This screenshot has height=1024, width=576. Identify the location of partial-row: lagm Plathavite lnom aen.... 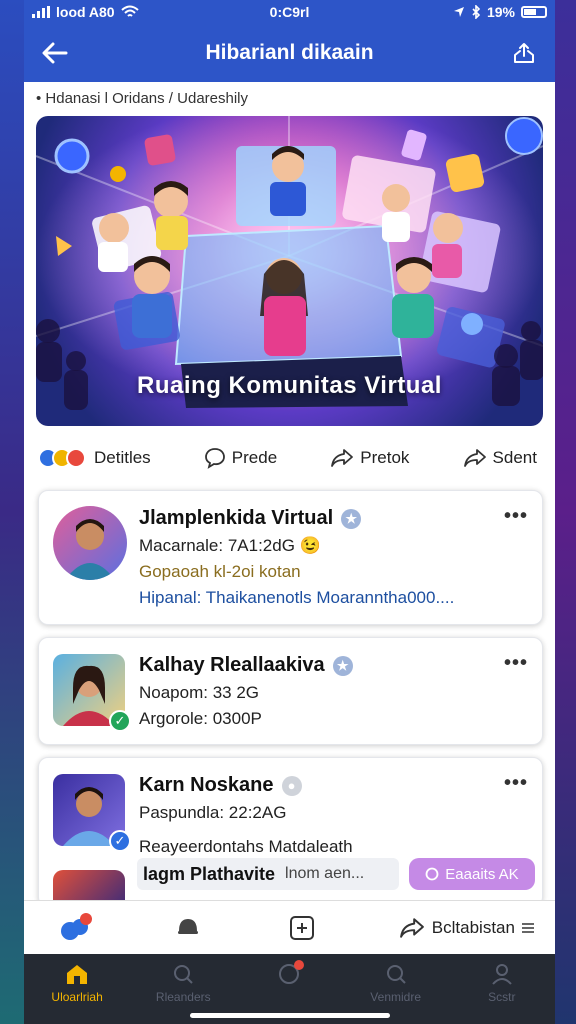
(268, 874).